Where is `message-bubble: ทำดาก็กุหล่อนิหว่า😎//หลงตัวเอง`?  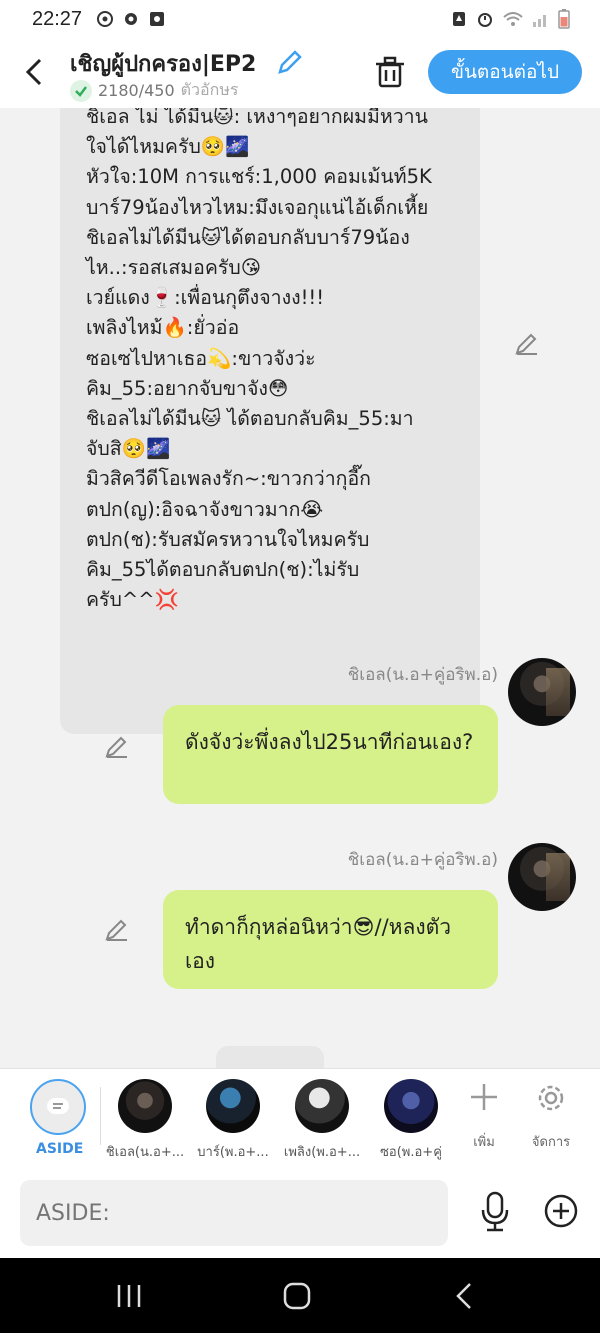
message-bubble: ทำดาก็กุหล่อนิหว่า😎//หลงตัวเอง is located at coordinates (330, 939).